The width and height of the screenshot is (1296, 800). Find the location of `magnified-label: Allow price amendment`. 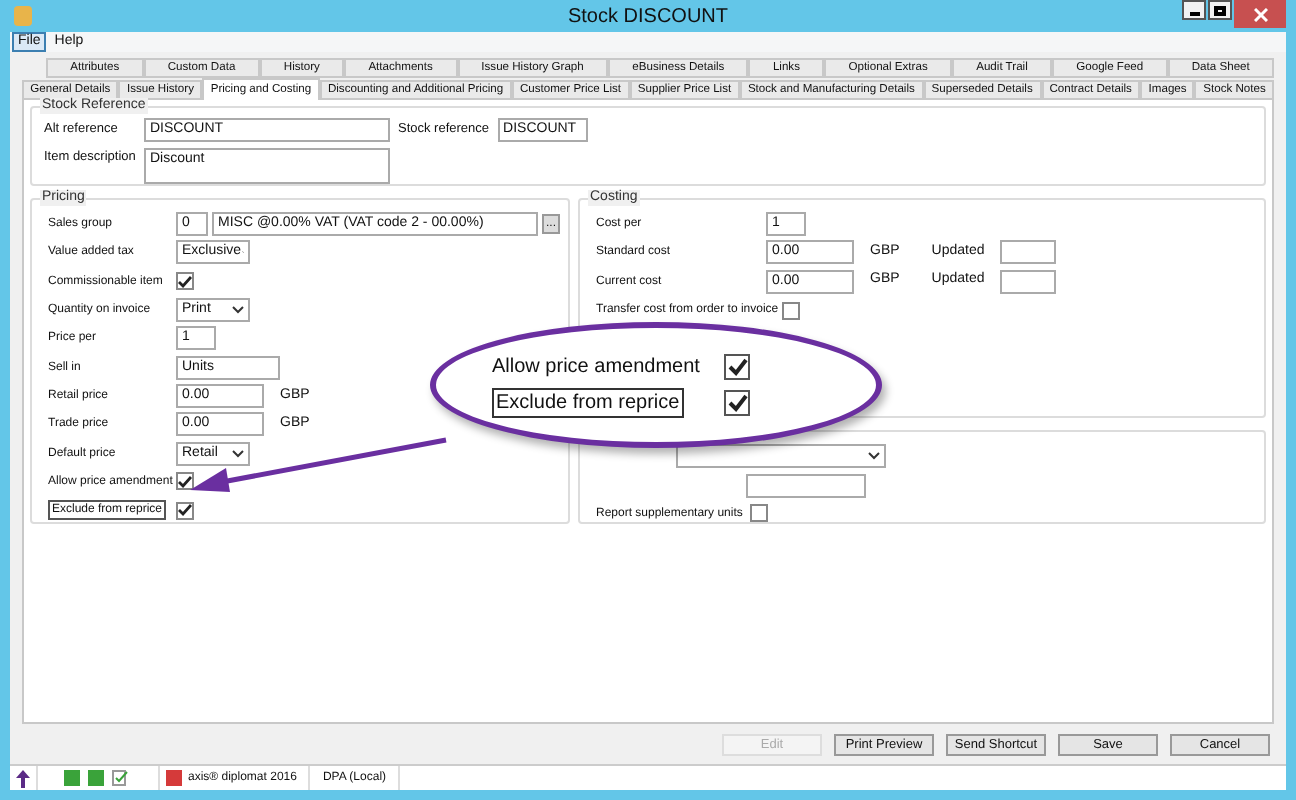

magnified-label: Allow price amendment is located at coordinates (596, 366).